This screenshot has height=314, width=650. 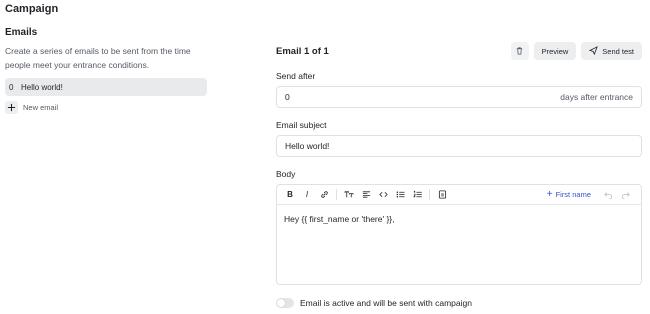 I want to click on send-after-value: 0, so click(x=287, y=97).